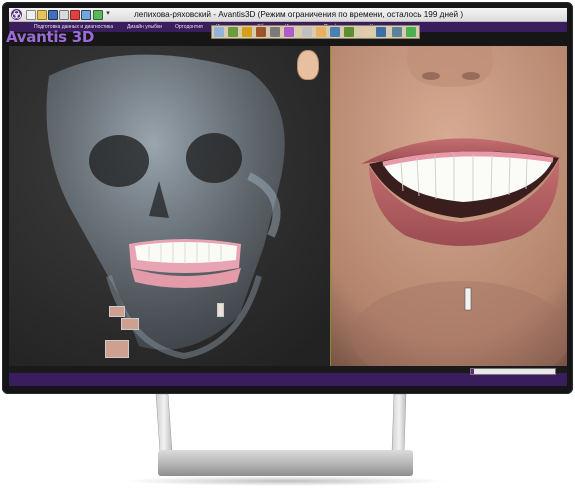 Image resolution: width=575 pixels, height=498 pixels. What do you see at coordinates (308, 65) in the screenshot?
I see `face-orientation-icon` at bounding box center [308, 65].